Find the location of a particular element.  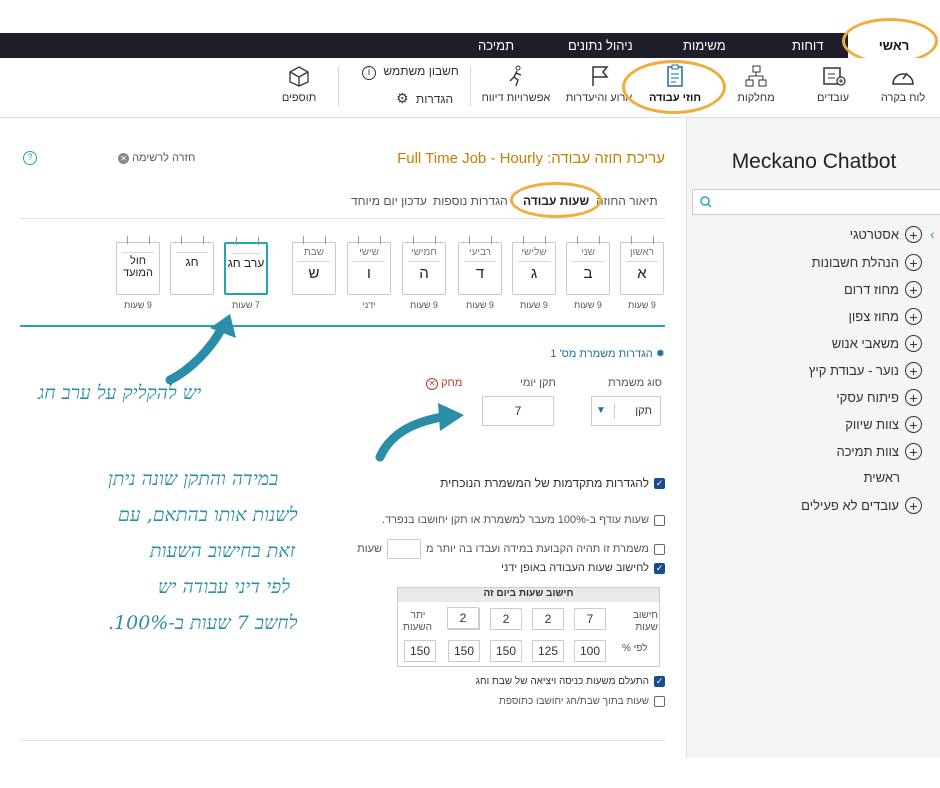

advanced-settings-toggle: ✓ להגדרות מתקדמות של המשמרת הנוכחית is located at coordinates (552, 483).